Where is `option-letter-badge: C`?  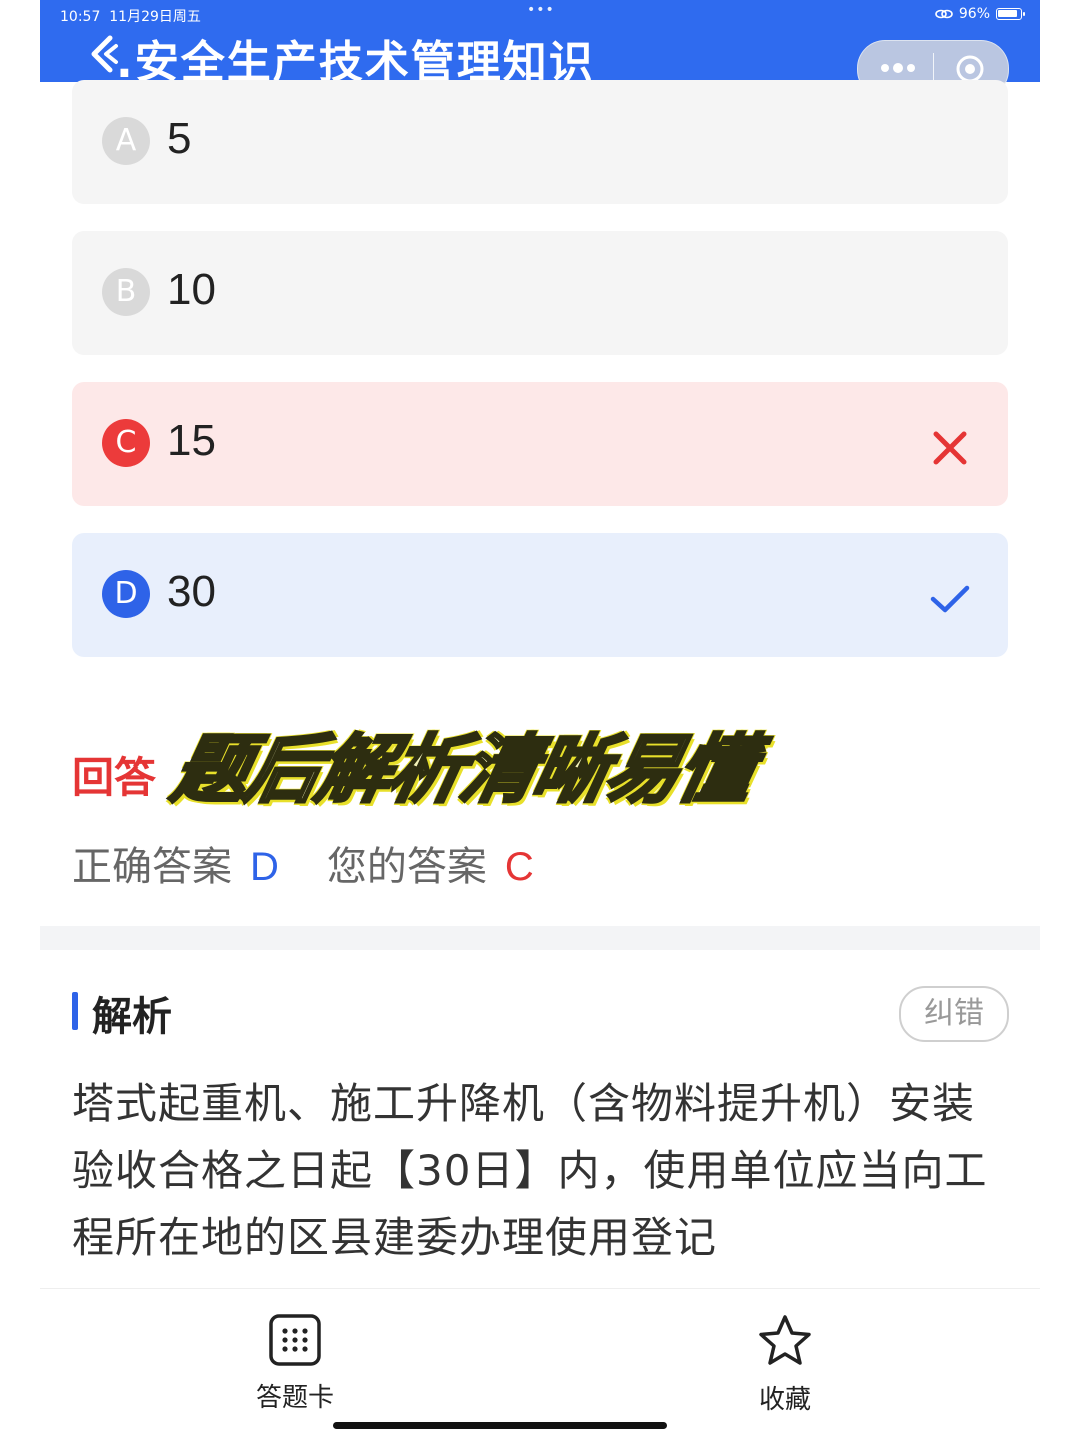 option-letter-badge: C is located at coordinates (126, 443).